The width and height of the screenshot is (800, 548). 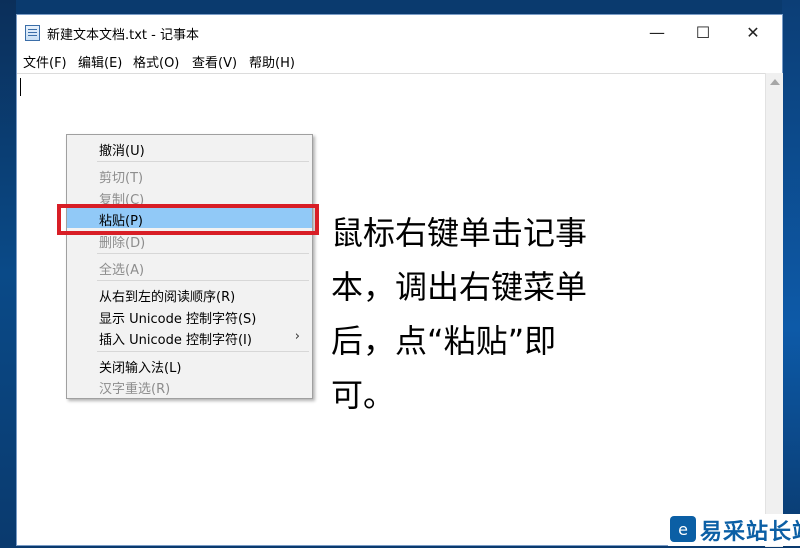 I want to click on context-item-label: 从右到左的阅读顺序(R), so click(x=167, y=297).